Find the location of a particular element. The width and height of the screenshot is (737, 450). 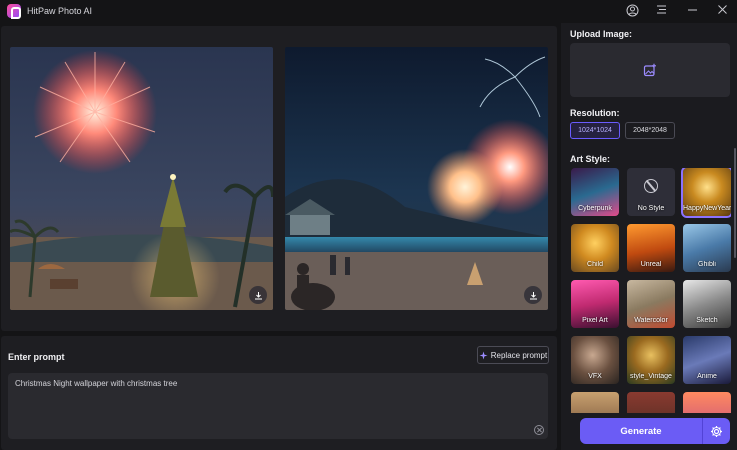

upload-label: Upload Image: is located at coordinates (601, 34).